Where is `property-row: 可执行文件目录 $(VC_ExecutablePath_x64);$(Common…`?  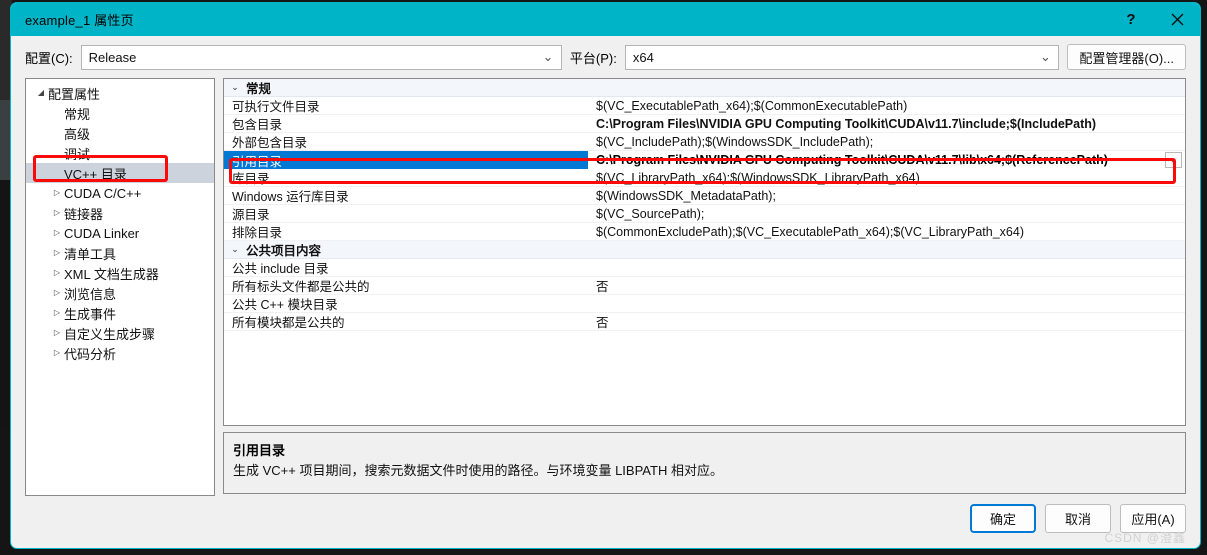
property-row: 可执行文件目录 $(VC_ExecutablePath_x64);$(Common… is located at coordinates (704, 106).